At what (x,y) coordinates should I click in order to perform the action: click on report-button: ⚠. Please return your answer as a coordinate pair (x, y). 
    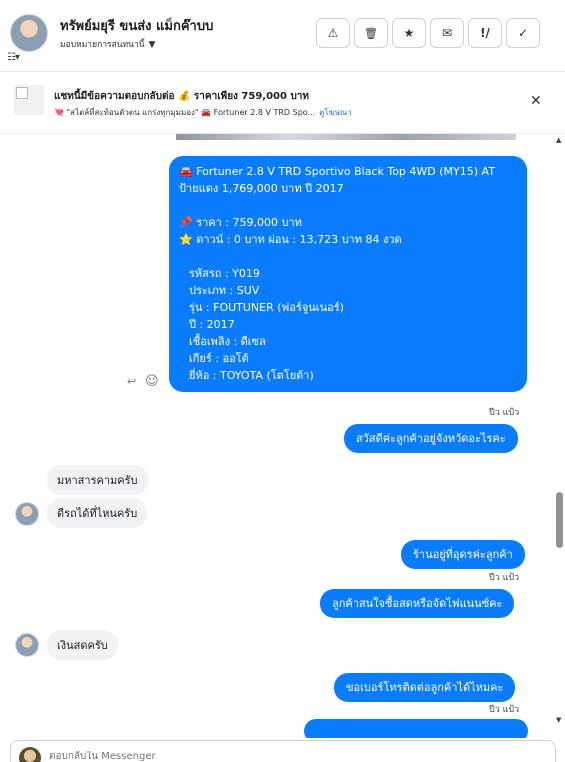
    Looking at the image, I should click on (333, 33).